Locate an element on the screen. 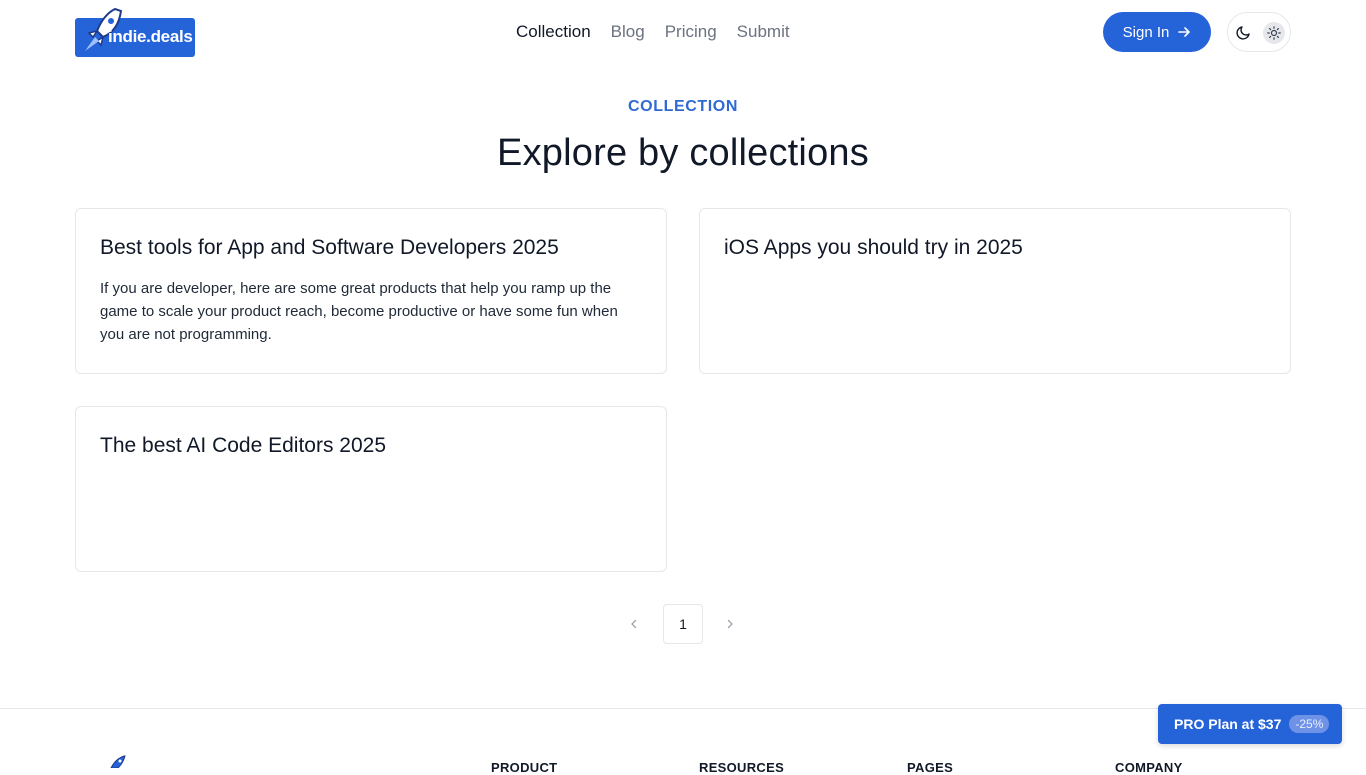 This screenshot has width=1366, height=775. pro-plan-promo-button: PRO Plan at $37 -25% is located at coordinates (1250, 724).